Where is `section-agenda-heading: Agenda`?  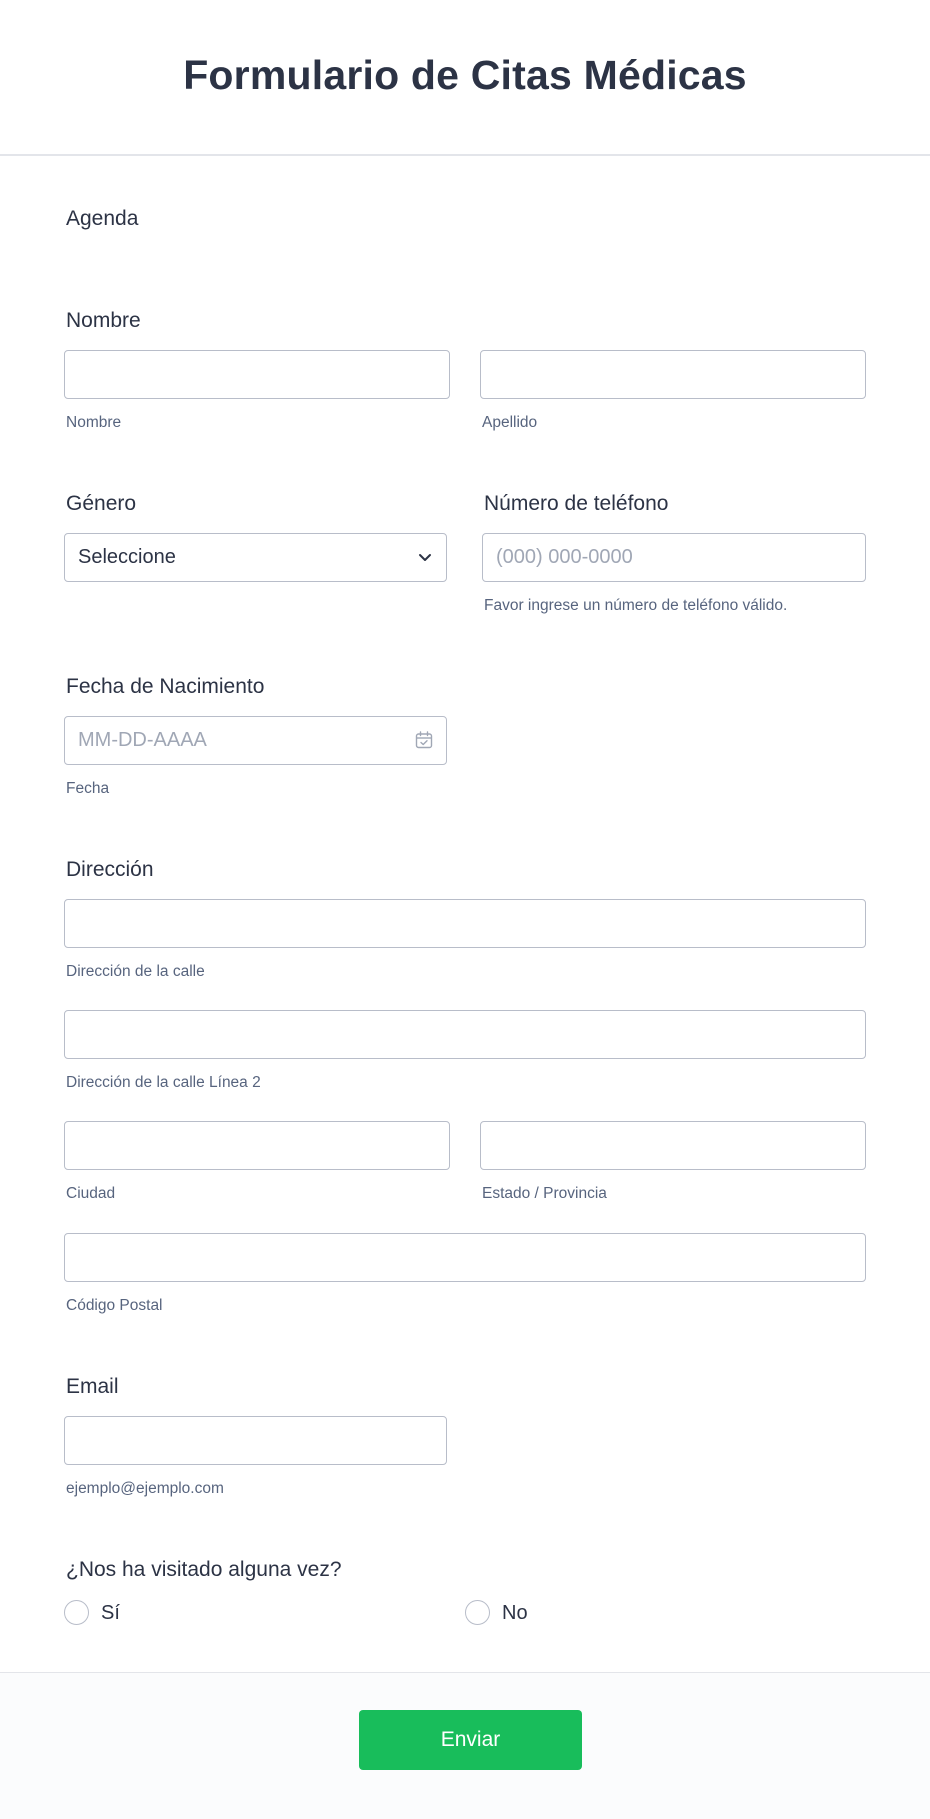 section-agenda-heading: Agenda is located at coordinates (102, 218).